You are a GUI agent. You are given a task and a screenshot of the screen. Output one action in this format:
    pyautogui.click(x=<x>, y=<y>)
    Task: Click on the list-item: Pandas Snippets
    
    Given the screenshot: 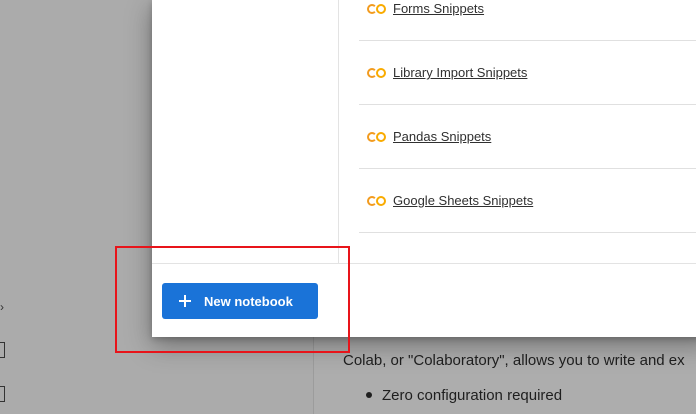 What is the action you would take?
    pyautogui.click(x=527, y=137)
    